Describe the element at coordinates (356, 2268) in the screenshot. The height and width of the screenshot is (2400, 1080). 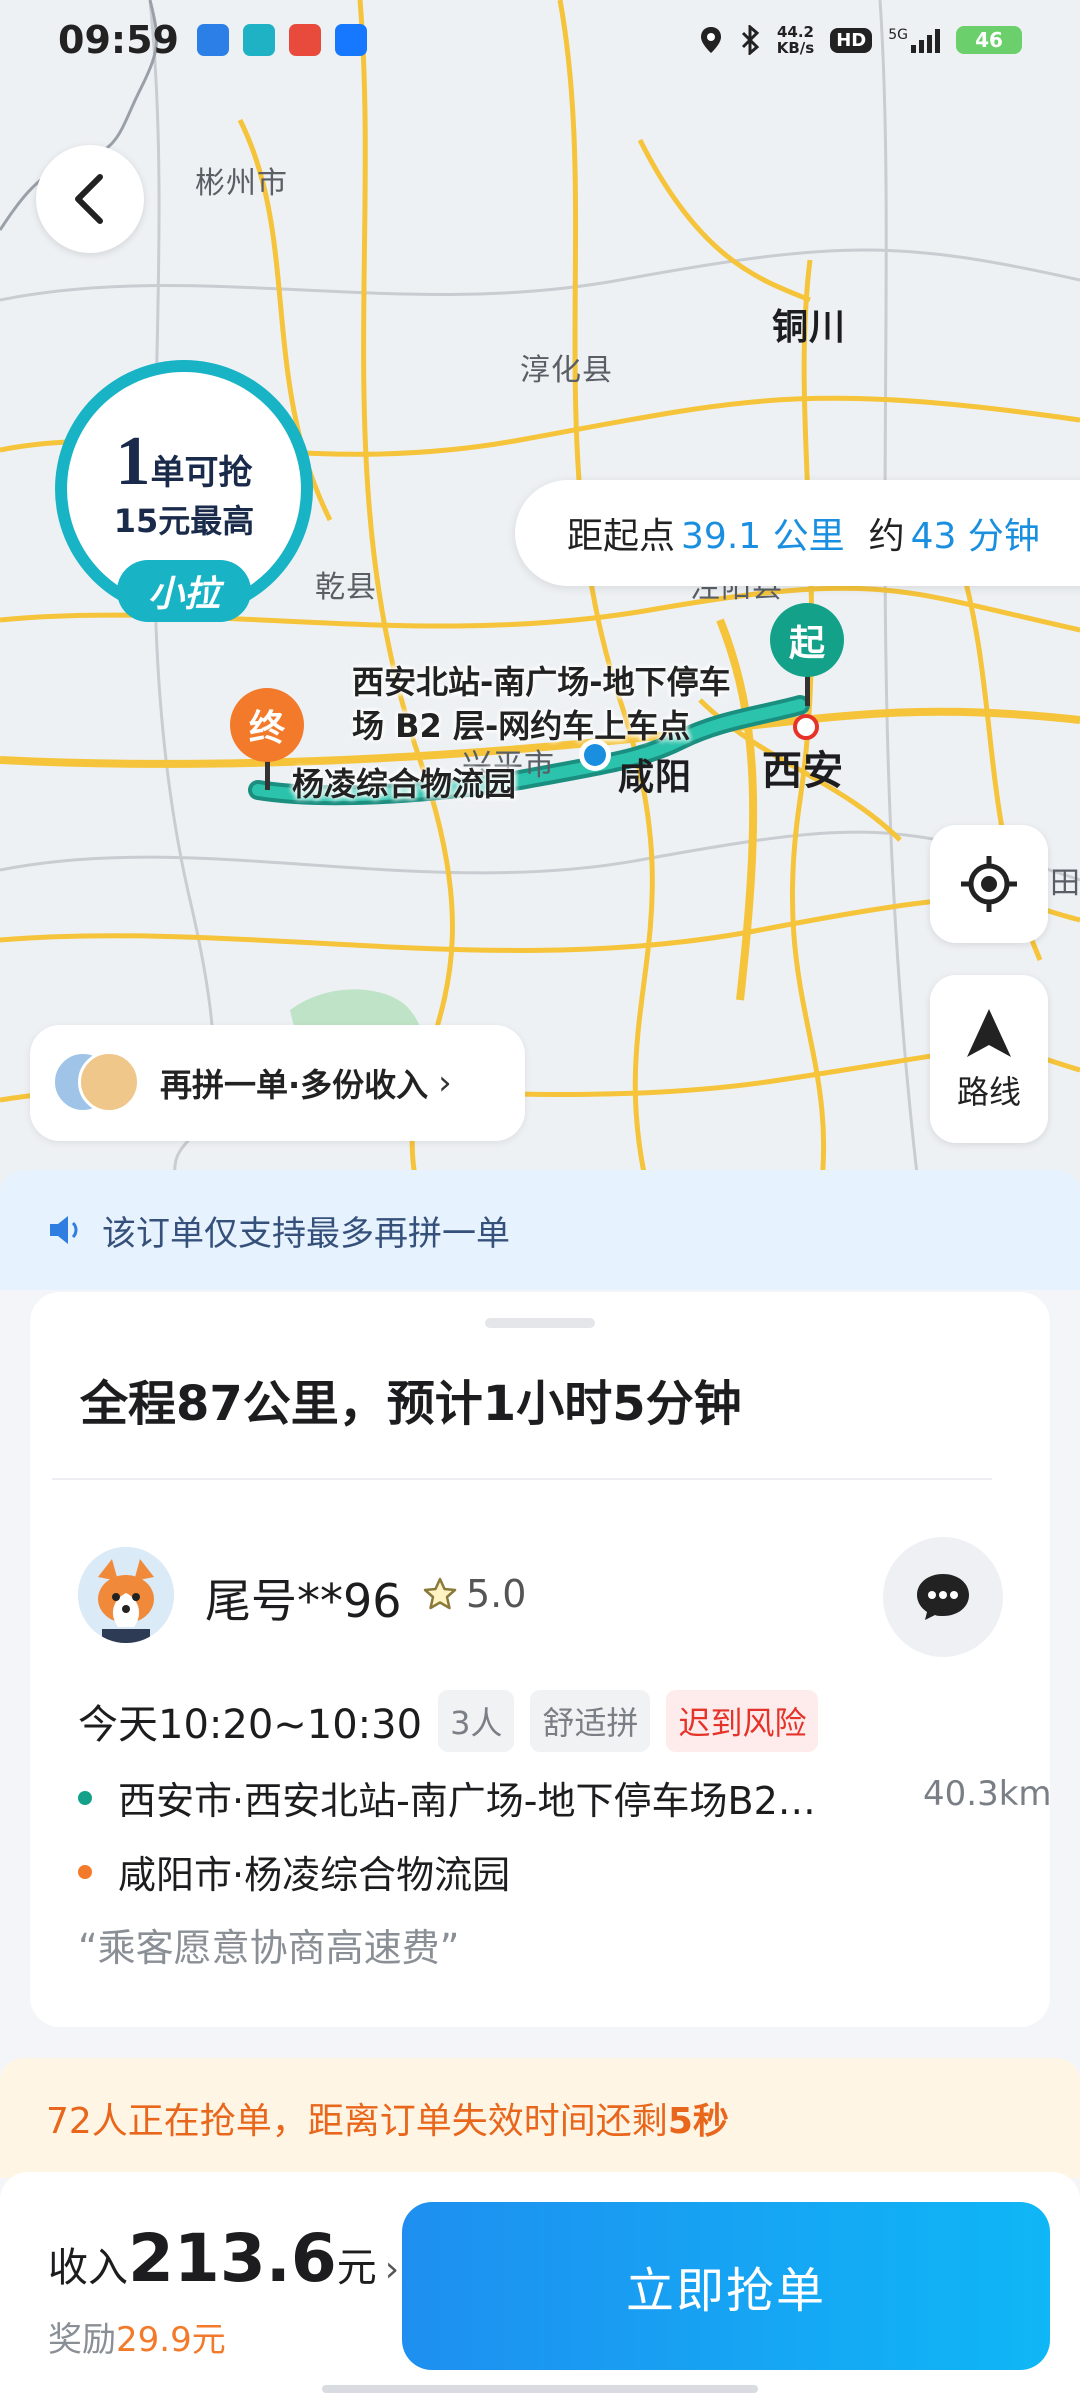
I see `income-suffix: 元` at that location.